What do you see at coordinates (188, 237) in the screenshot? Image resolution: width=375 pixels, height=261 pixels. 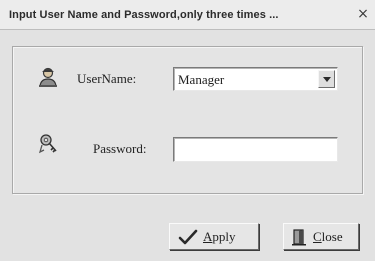 I see `check-icon` at bounding box center [188, 237].